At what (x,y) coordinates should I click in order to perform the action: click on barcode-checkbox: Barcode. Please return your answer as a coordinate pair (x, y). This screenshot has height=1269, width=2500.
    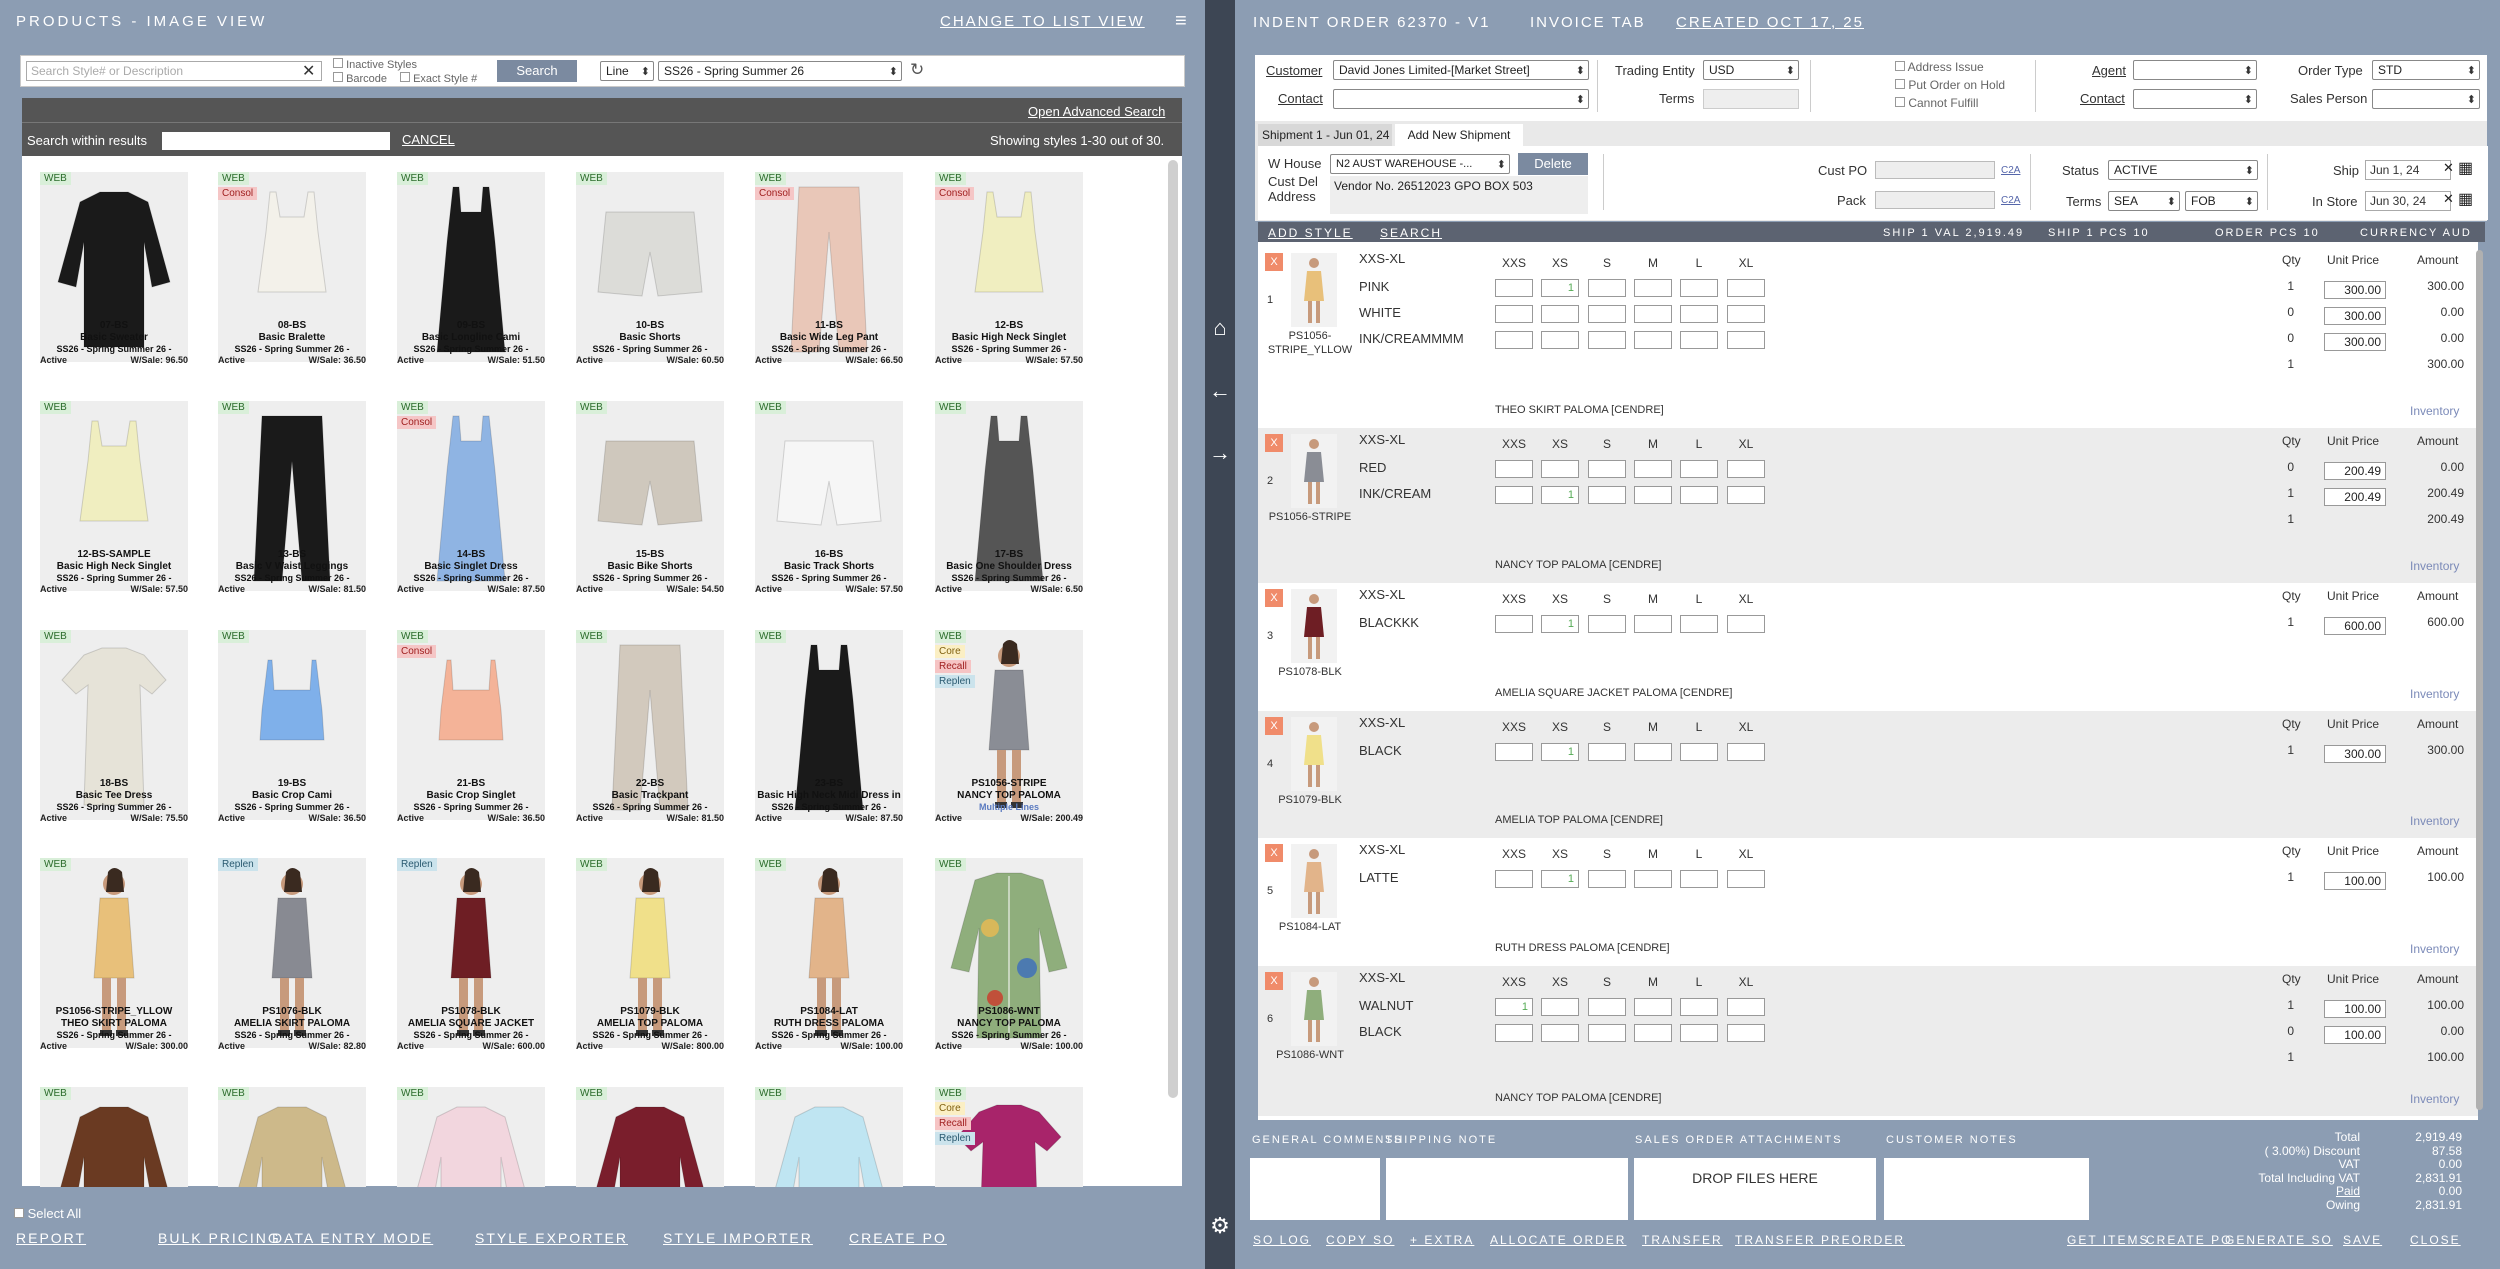
    Looking at the image, I should click on (360, 78).